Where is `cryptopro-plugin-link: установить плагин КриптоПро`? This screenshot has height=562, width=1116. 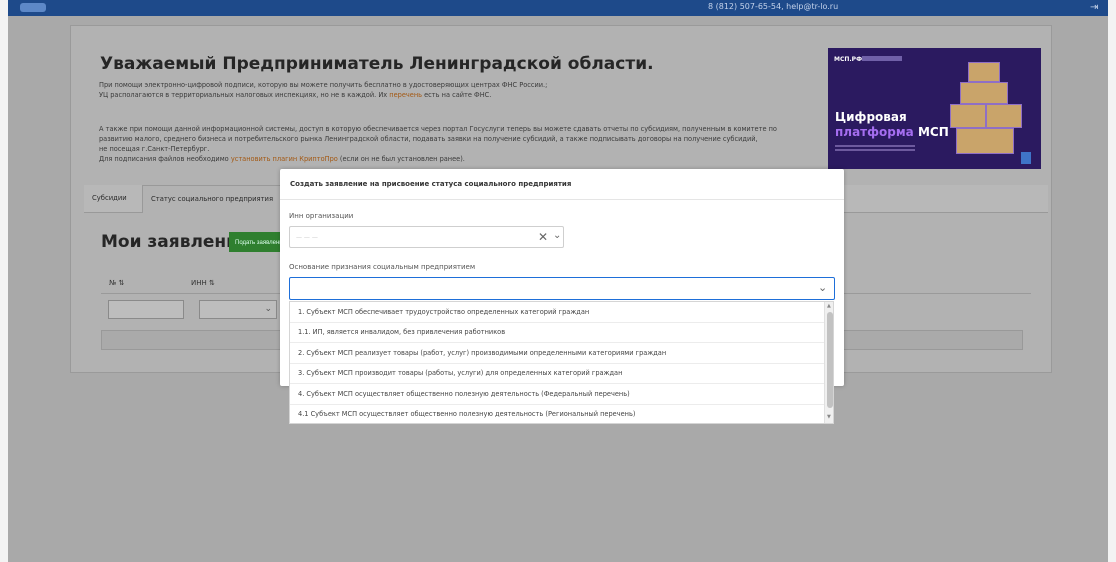
cryptopro-plugin-link: установить плагин КриптоПро is located at coordinates (284, 159).